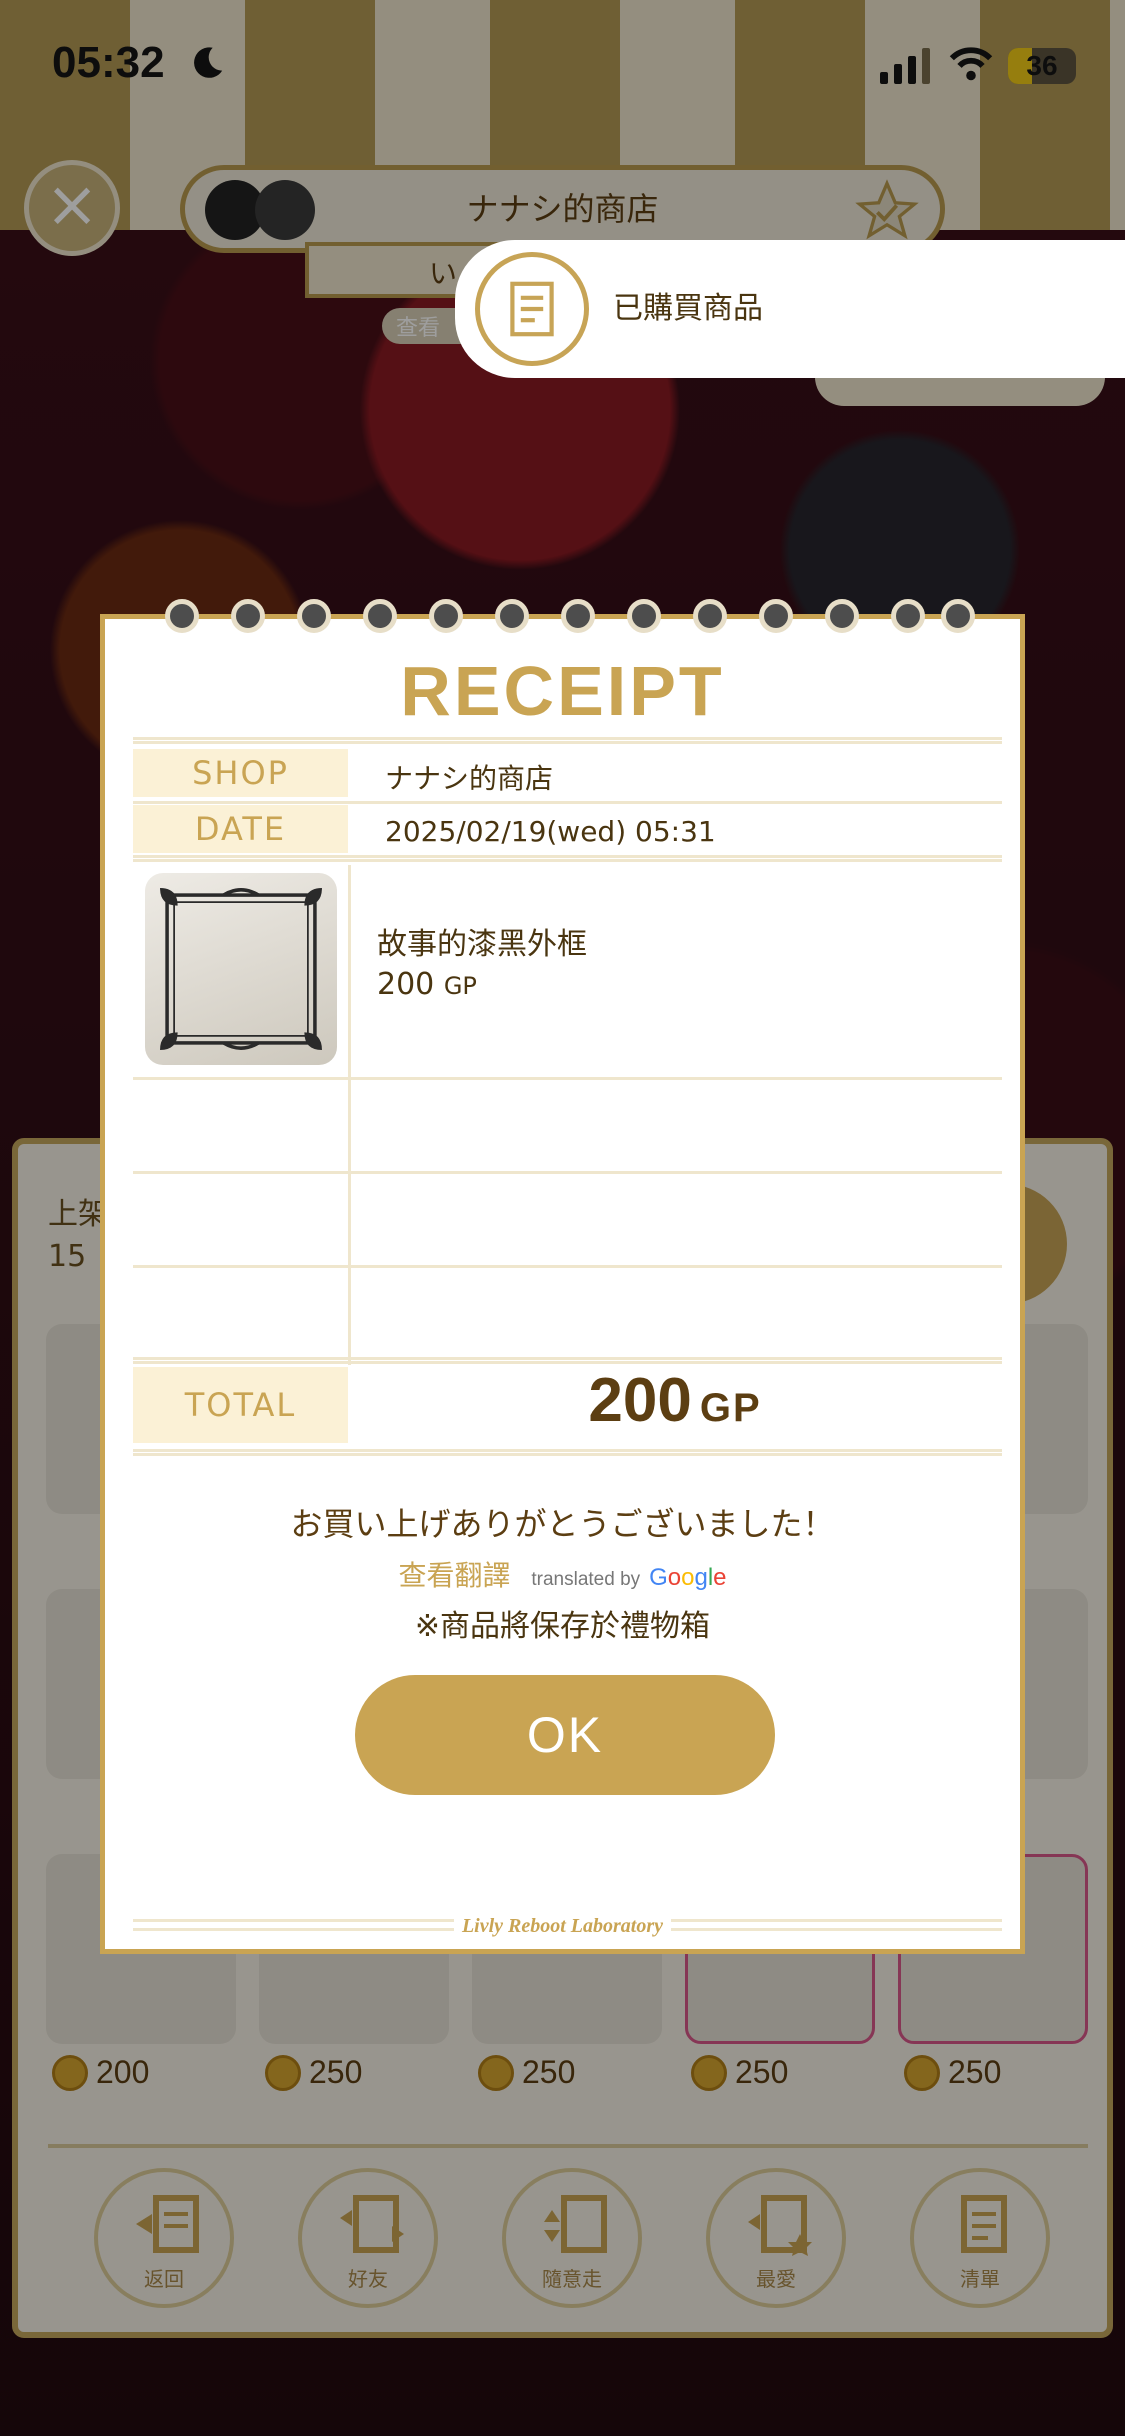 This screenshot has height=2436, width=1125. I want to click on view-translation-link: 查看翻譯, so click(454, 1575).